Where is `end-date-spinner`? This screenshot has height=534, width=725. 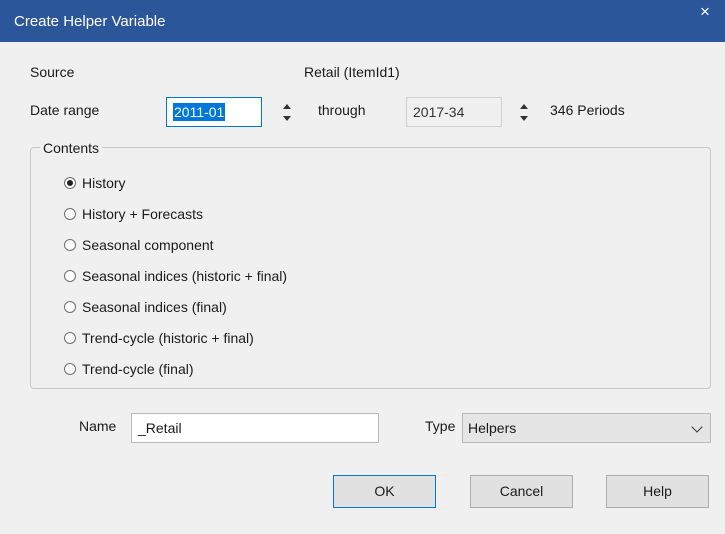 end-date-spinner is located at coordinates (524, 113).